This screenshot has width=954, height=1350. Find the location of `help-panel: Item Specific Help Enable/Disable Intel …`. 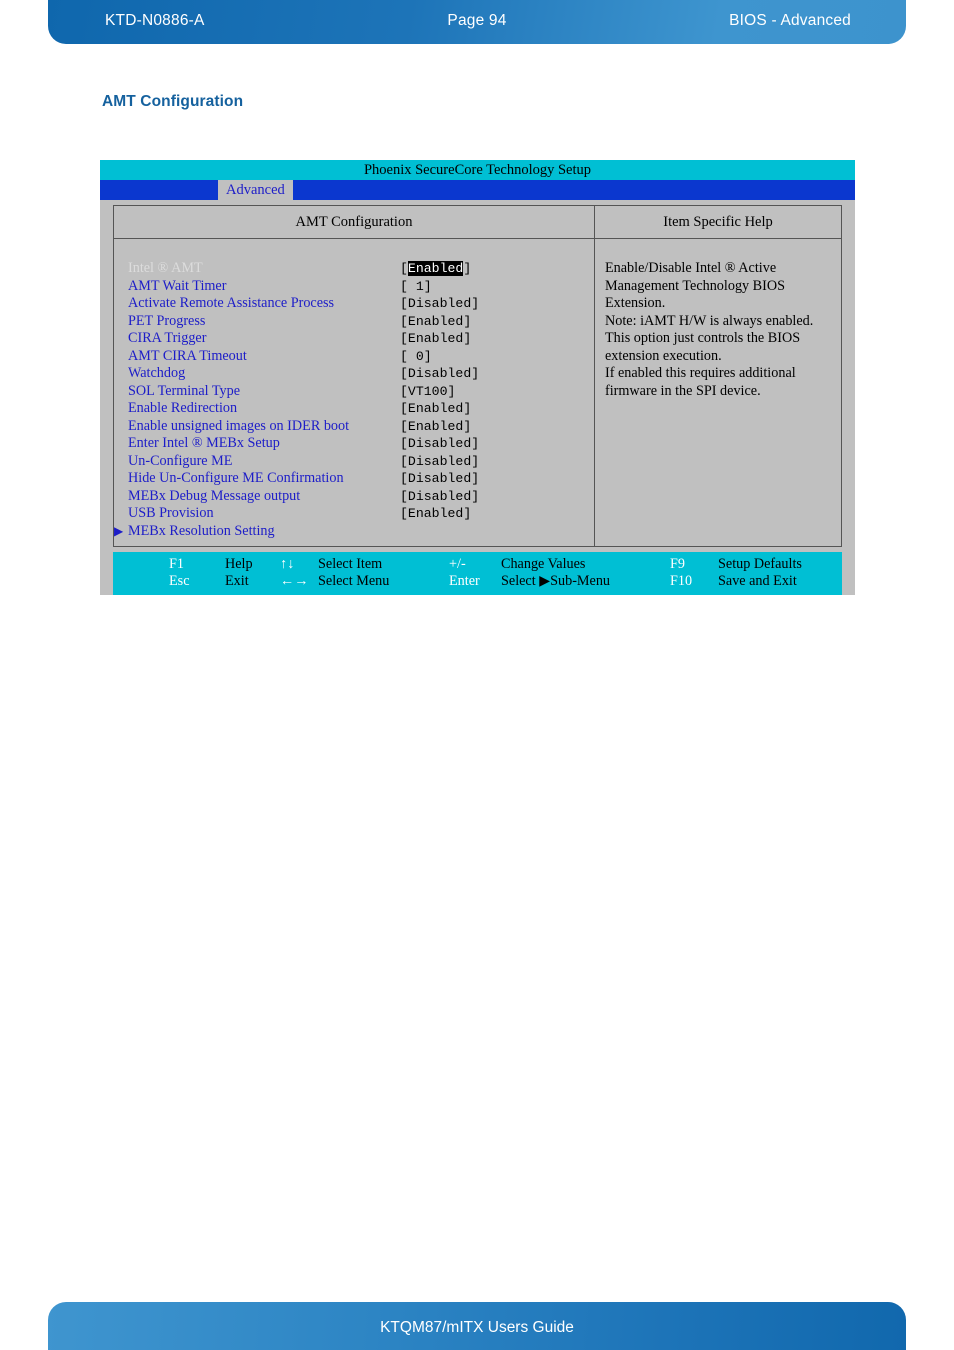

help-panel: Item Specific Help Enable/Disable Intel … is located at coordinates (718, 376).